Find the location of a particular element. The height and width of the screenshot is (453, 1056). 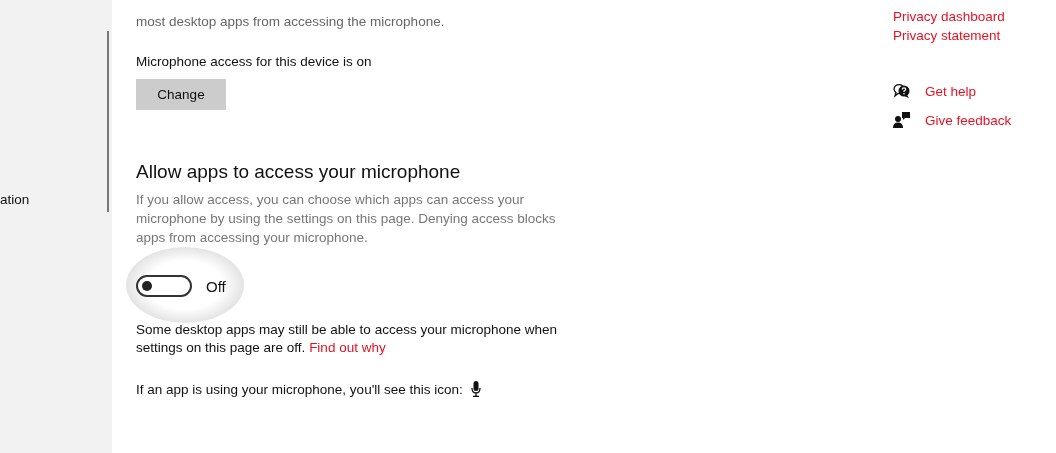

note-text: If an app is using your microphone, you'll see this icon: is located at coordinates (299, 389).